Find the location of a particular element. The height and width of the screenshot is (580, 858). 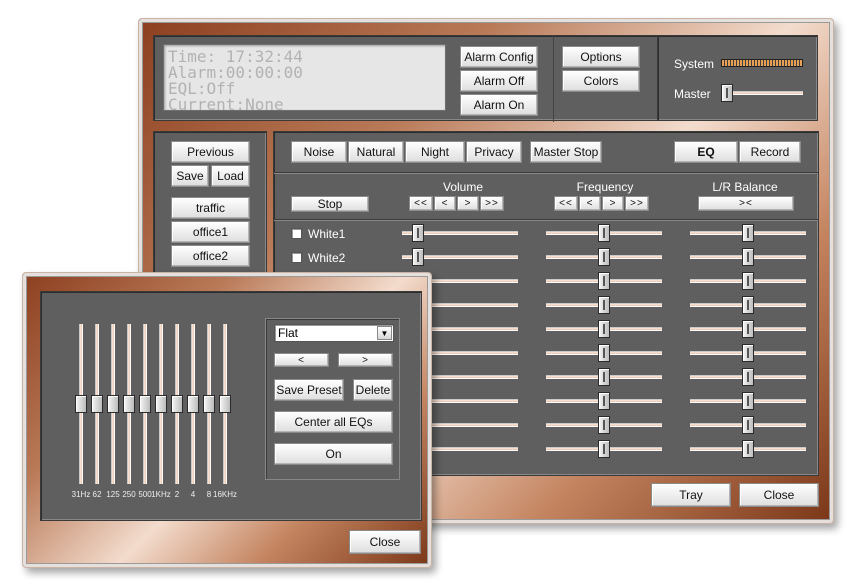

close-button: Close is located at coordinates (779, 495).